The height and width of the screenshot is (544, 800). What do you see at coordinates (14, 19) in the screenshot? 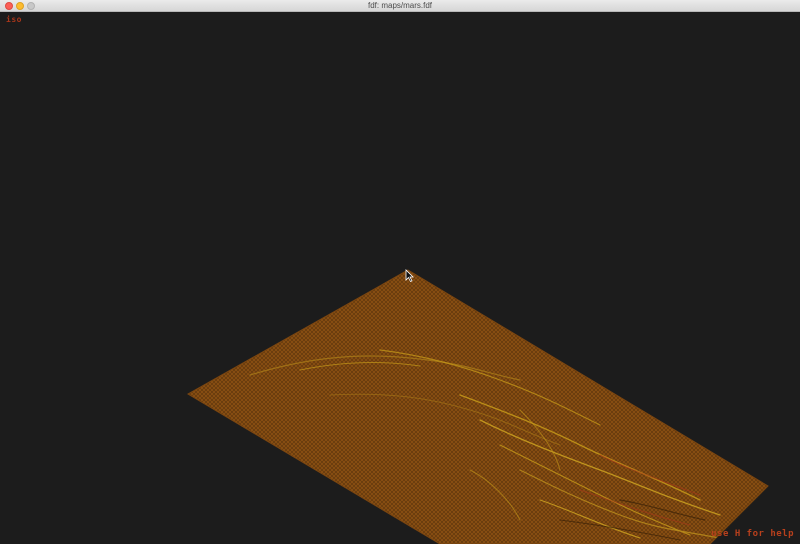
I see `projection-label: iso` at bounding box center [14, 19].